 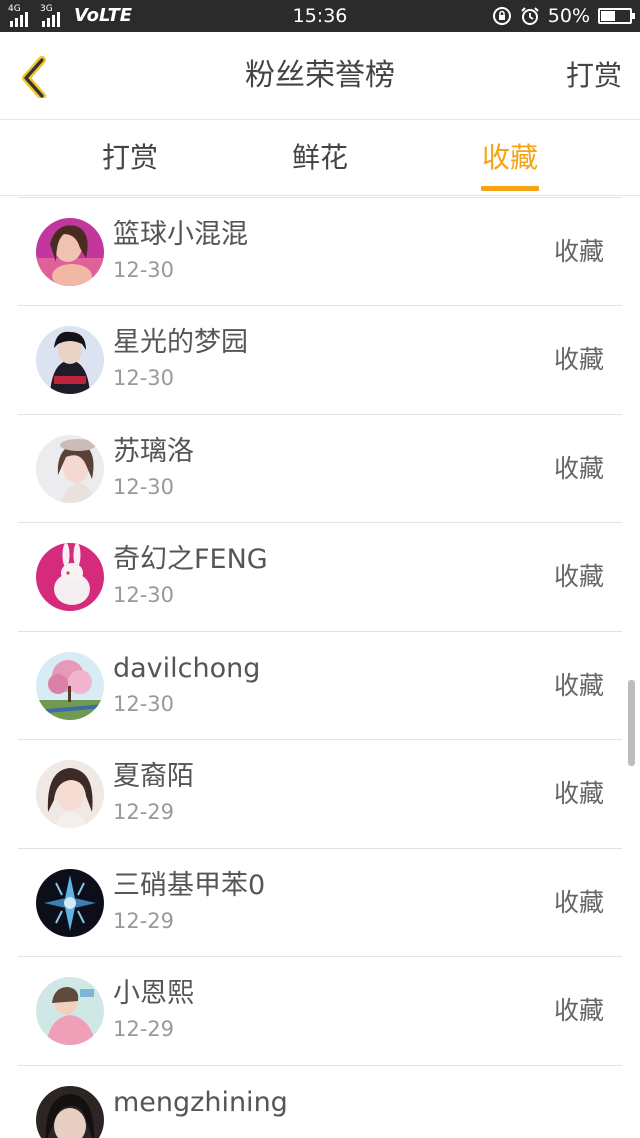 What do you see at coordinates (608, 16) in the screenshot?
I see `battery-level` at bounding box center [608, 16].